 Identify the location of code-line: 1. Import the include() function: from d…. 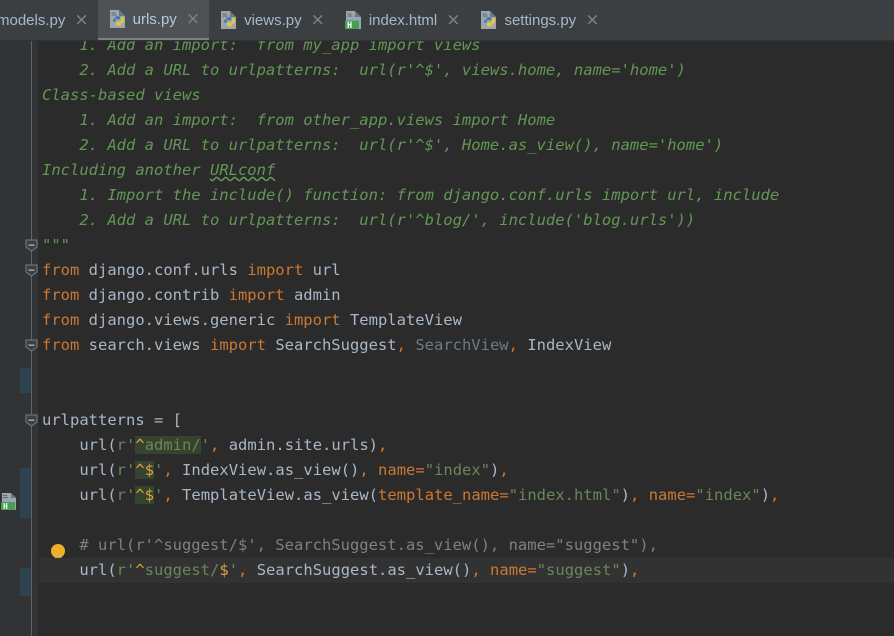
(409, 195).